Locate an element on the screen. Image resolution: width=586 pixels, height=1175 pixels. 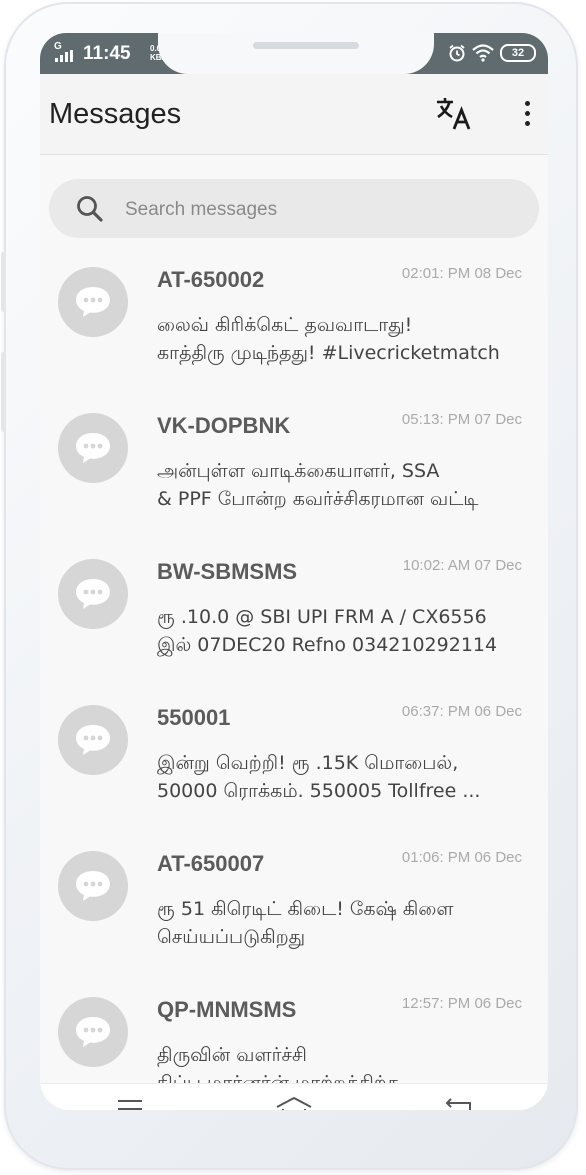
message-sender: BW-SBMSMS is located at coordinates (227, 571).